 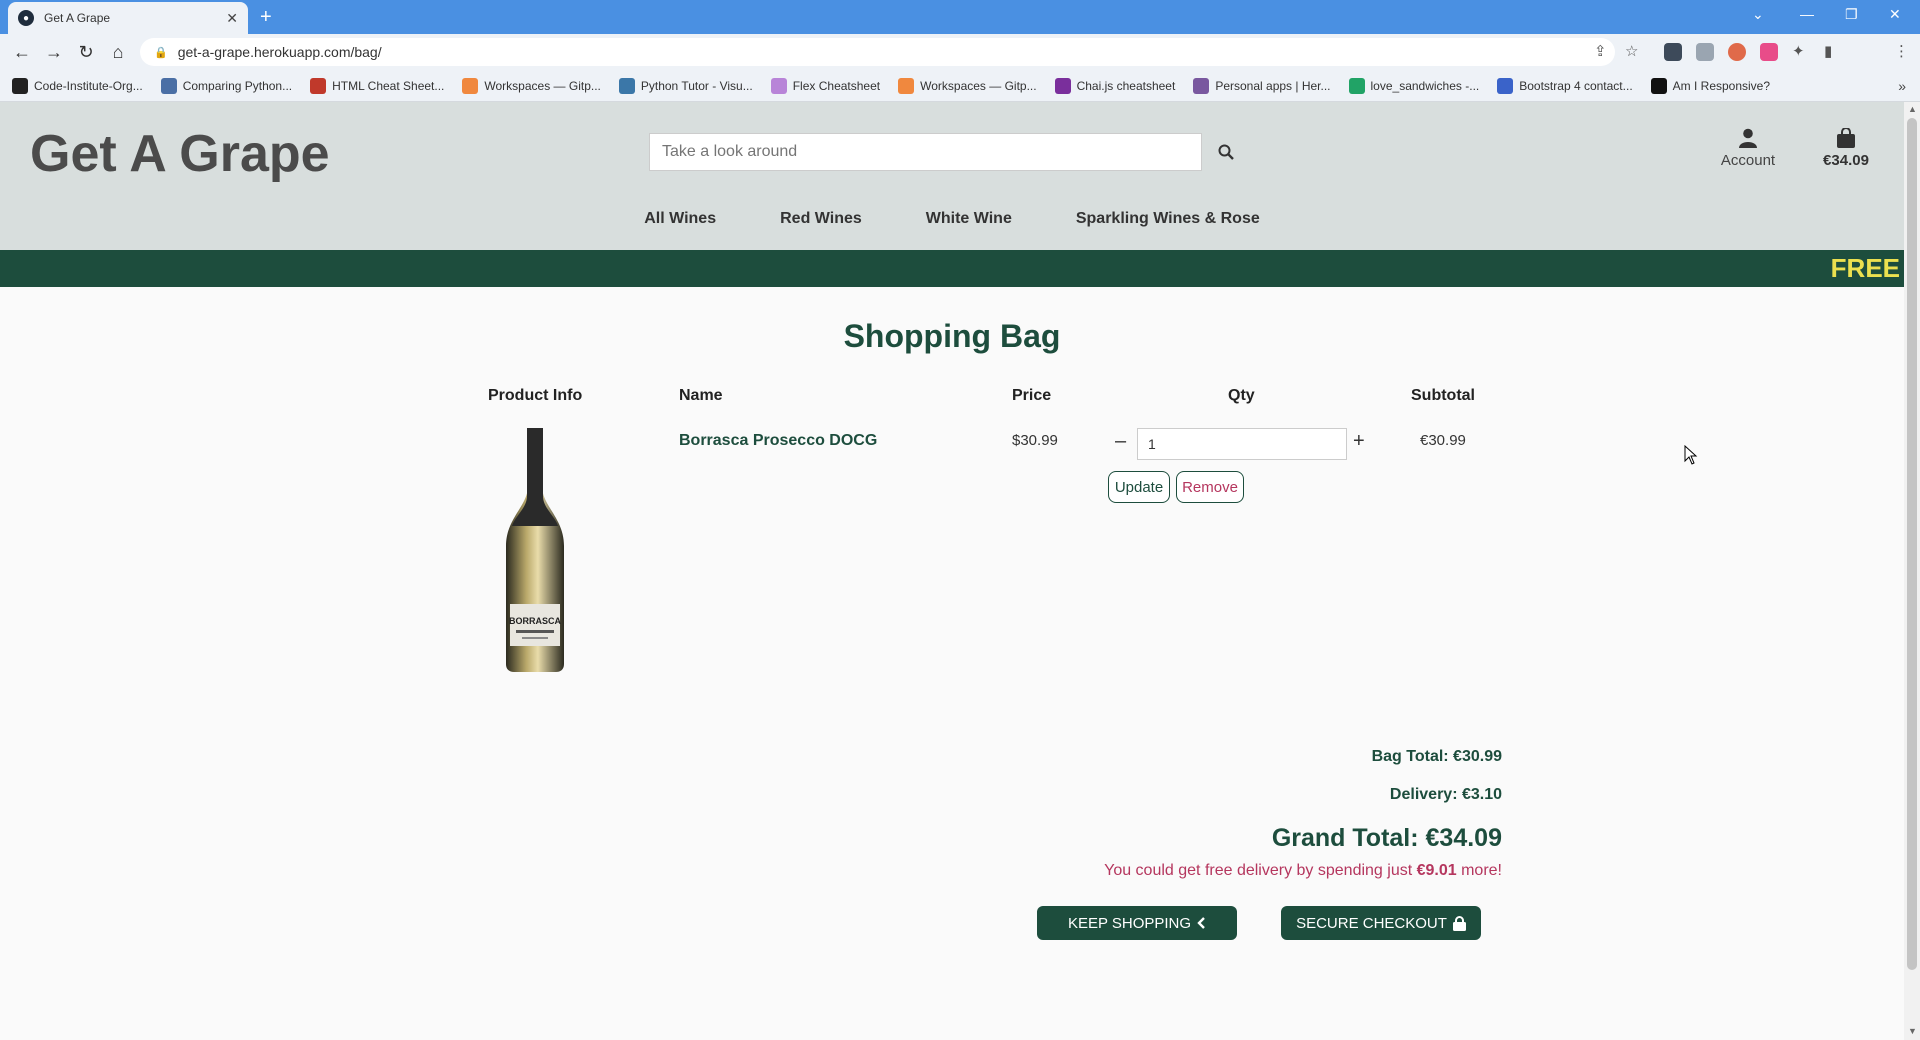 I want to click on search-form, so click(x=949, y=152).